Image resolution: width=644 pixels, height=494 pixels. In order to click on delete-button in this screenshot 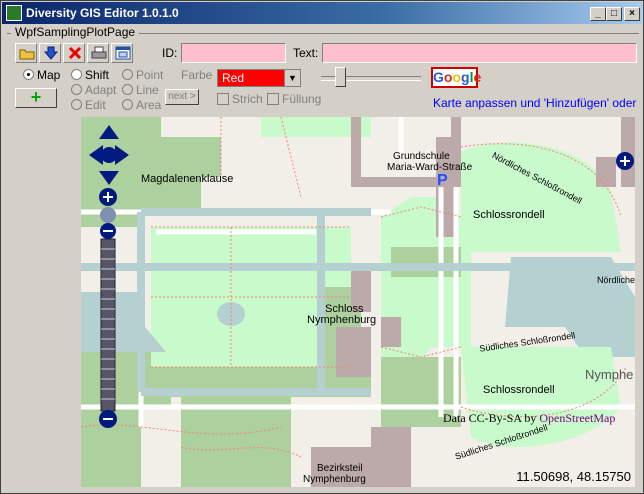, I will do `click(74, 53)`.